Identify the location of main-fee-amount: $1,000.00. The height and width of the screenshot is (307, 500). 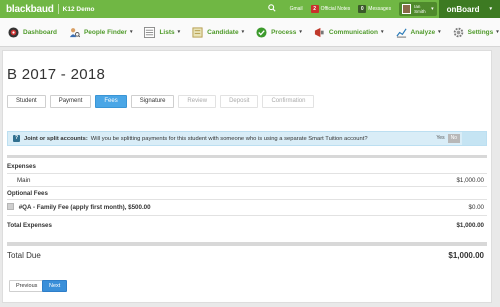
(470, 180).